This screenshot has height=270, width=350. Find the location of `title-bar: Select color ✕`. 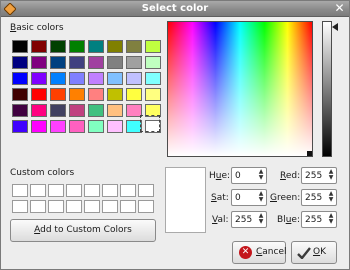

title-bar: Select color ✕ is located at coordinates (175, 9).